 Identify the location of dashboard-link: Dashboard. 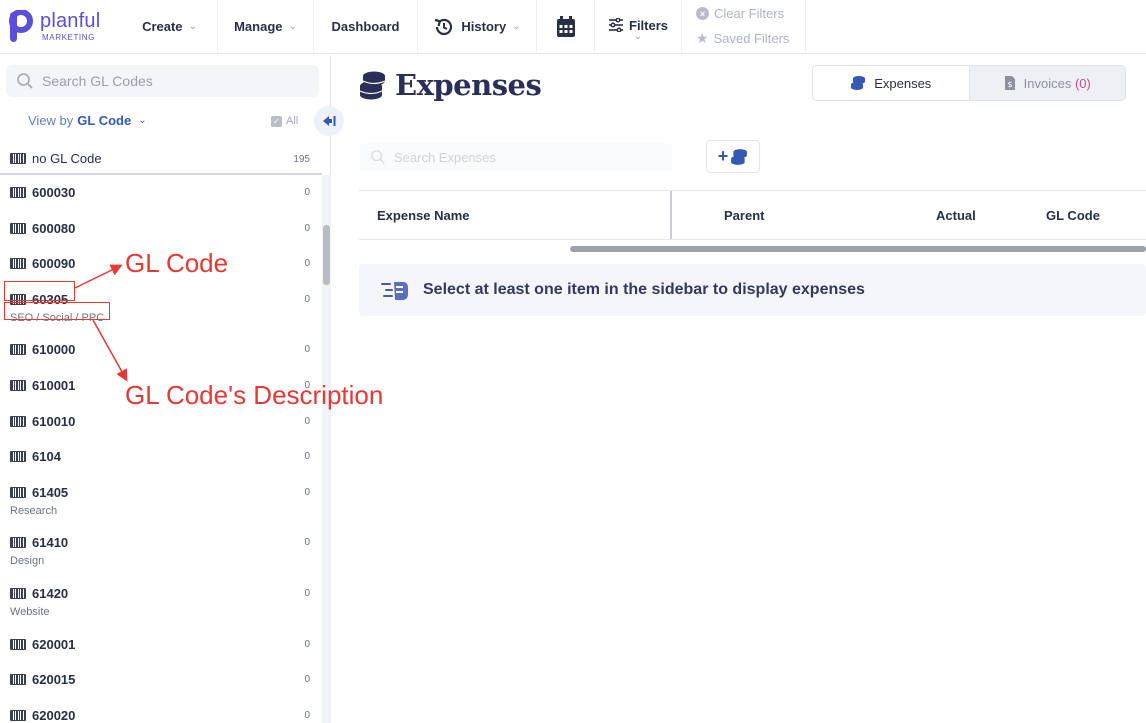
(366, 26).